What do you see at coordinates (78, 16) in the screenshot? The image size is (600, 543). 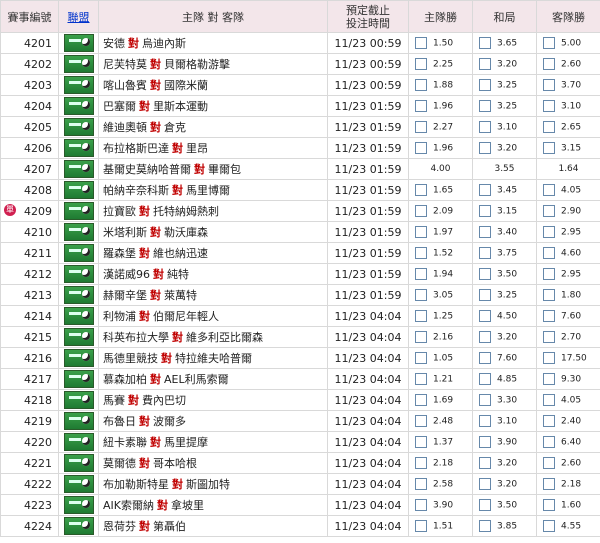 I see `header-league-link: 聯盟` at bounding box center [78, 16].